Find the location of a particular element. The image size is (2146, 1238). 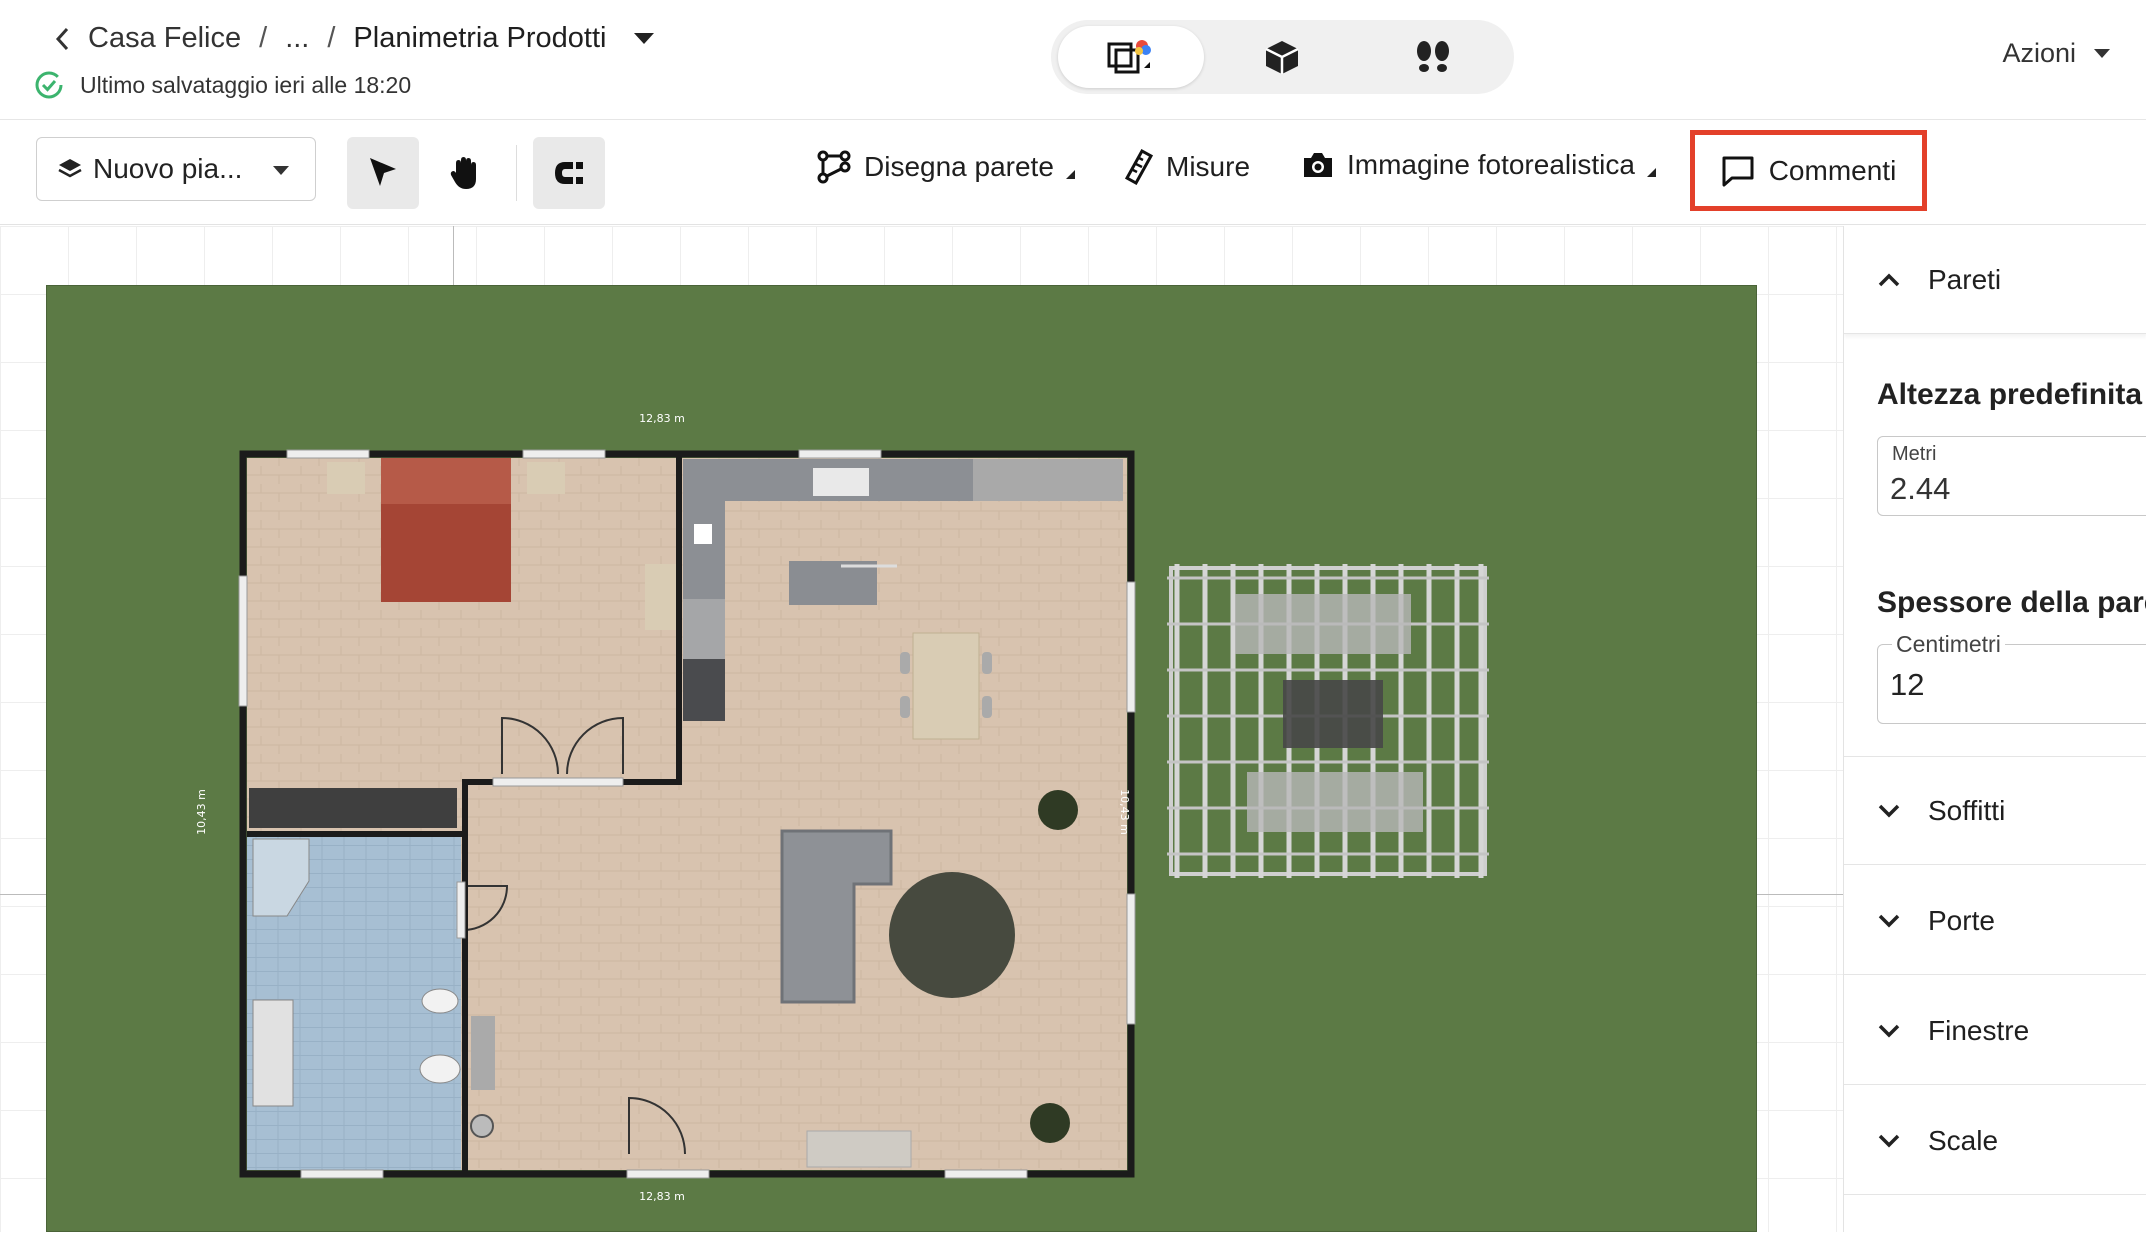

breadcrumb-current: Planimetria Prodotti is located at coordinates (480, 38).